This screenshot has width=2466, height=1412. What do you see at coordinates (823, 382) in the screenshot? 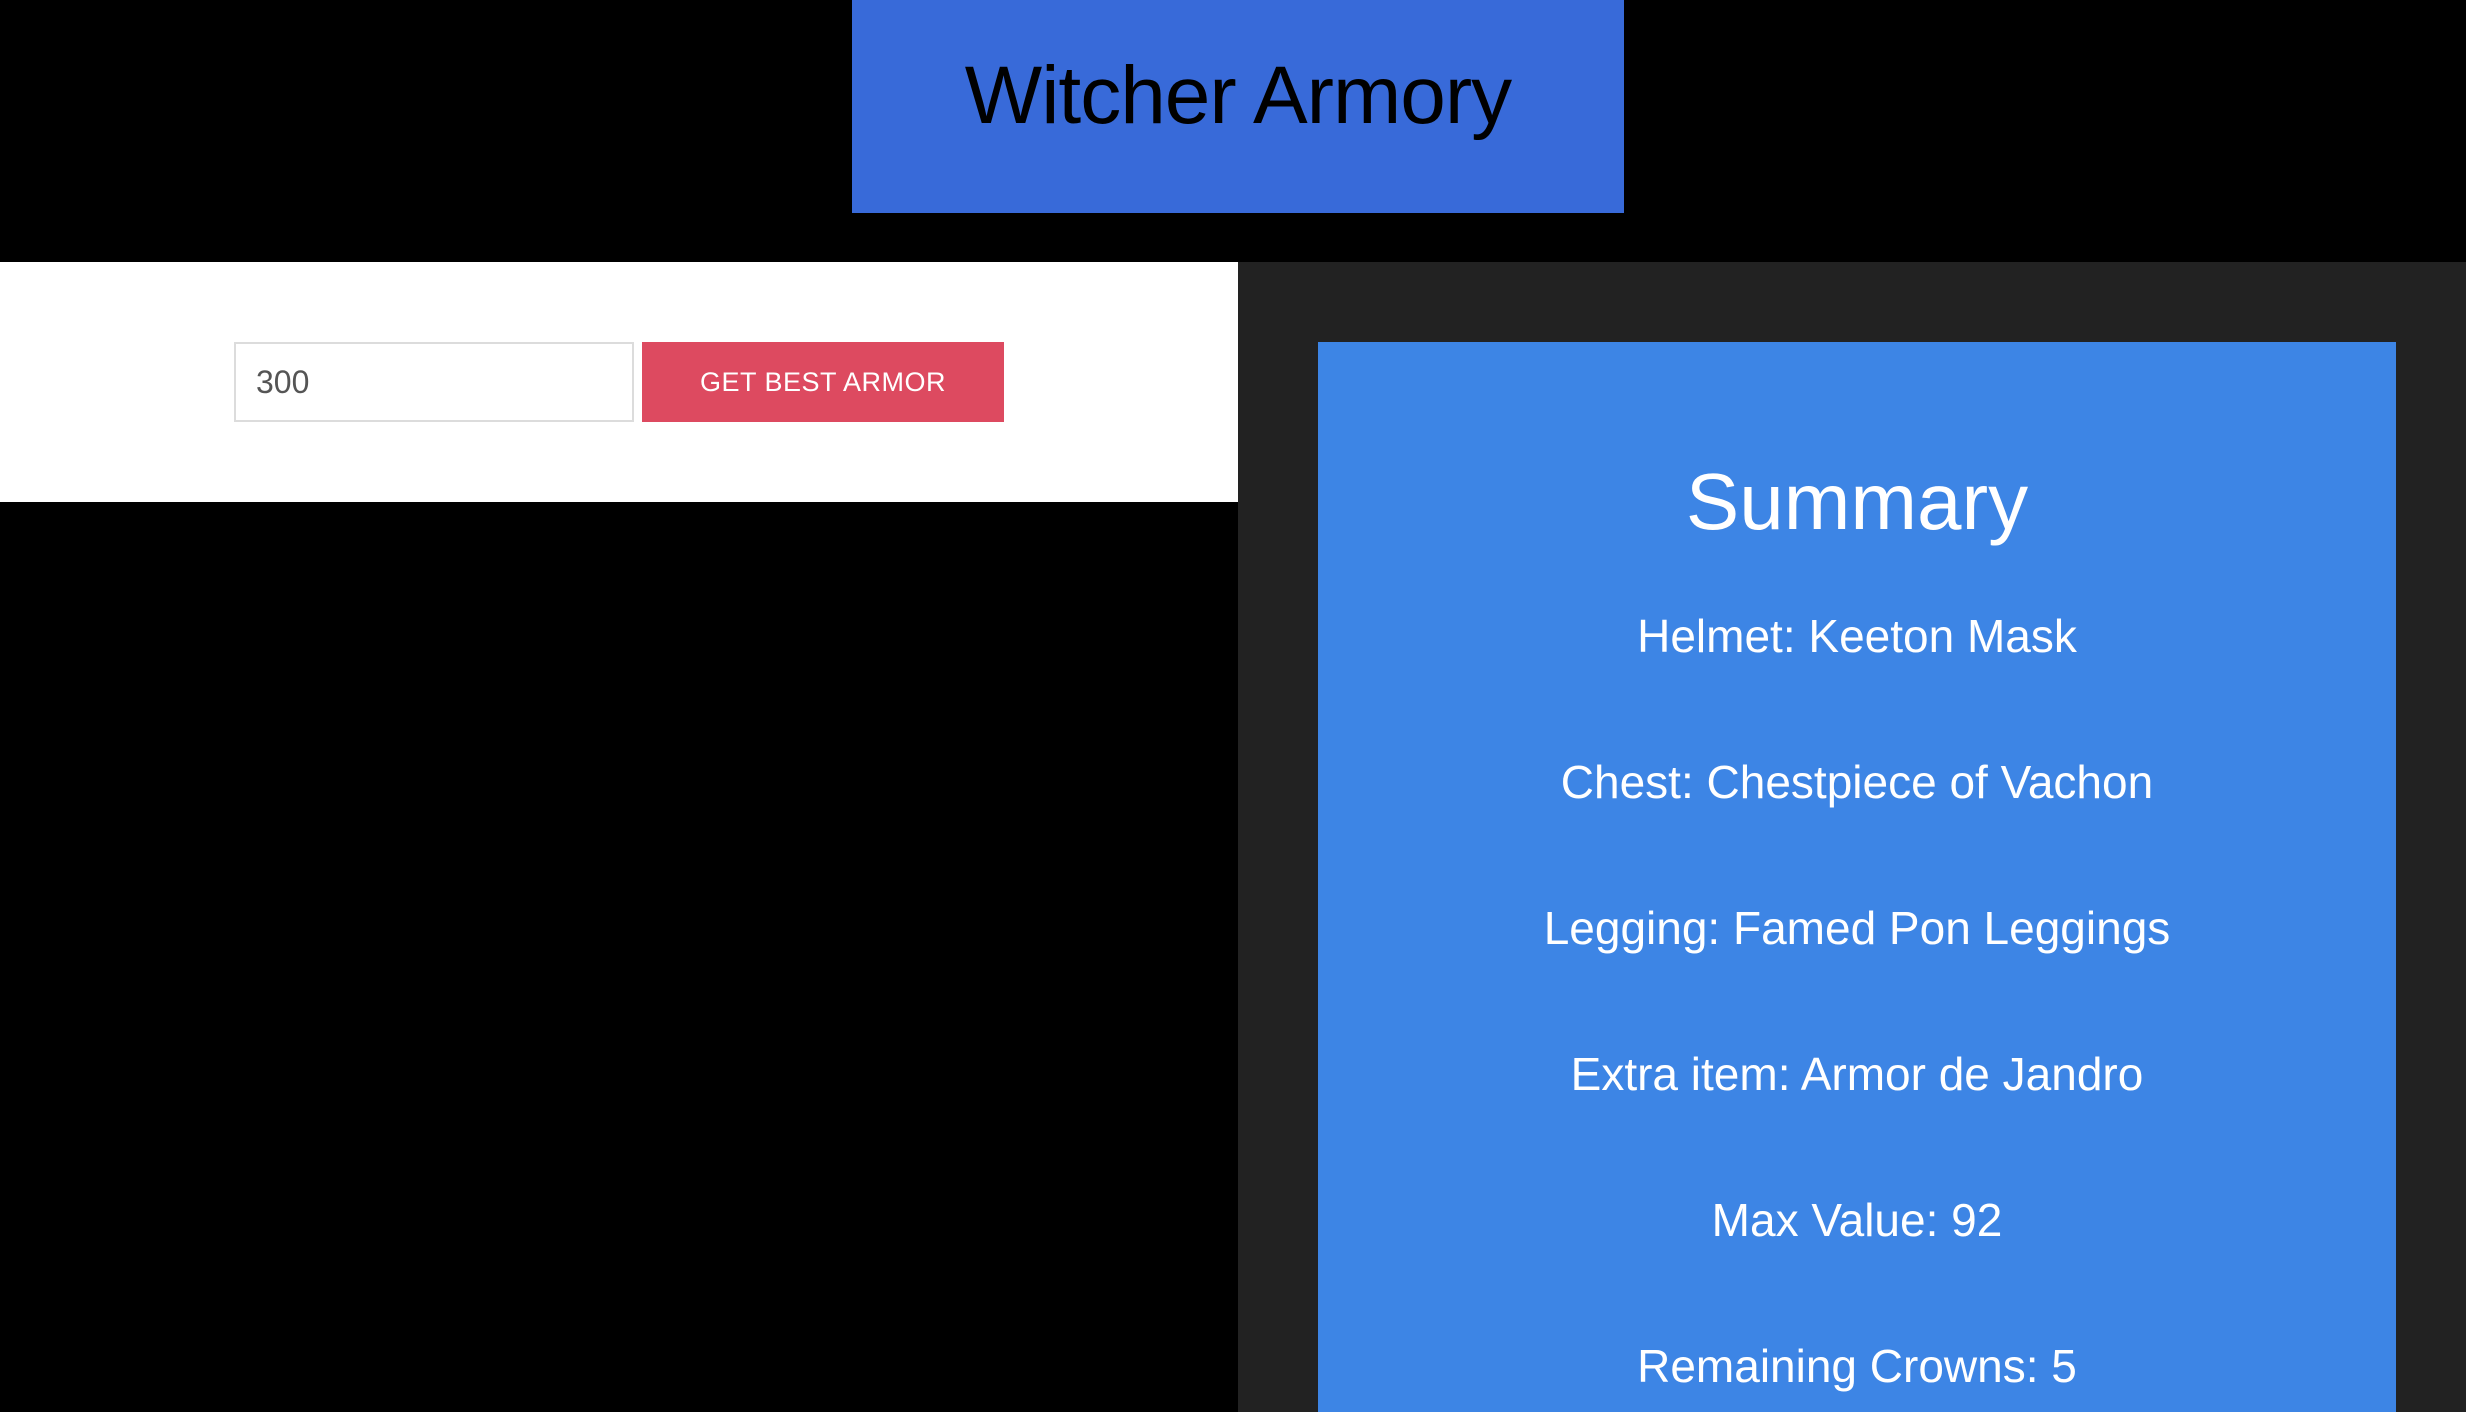
I see `get-best-armor-button: GET BEST ARMOR` at bounding box center [823, 382].